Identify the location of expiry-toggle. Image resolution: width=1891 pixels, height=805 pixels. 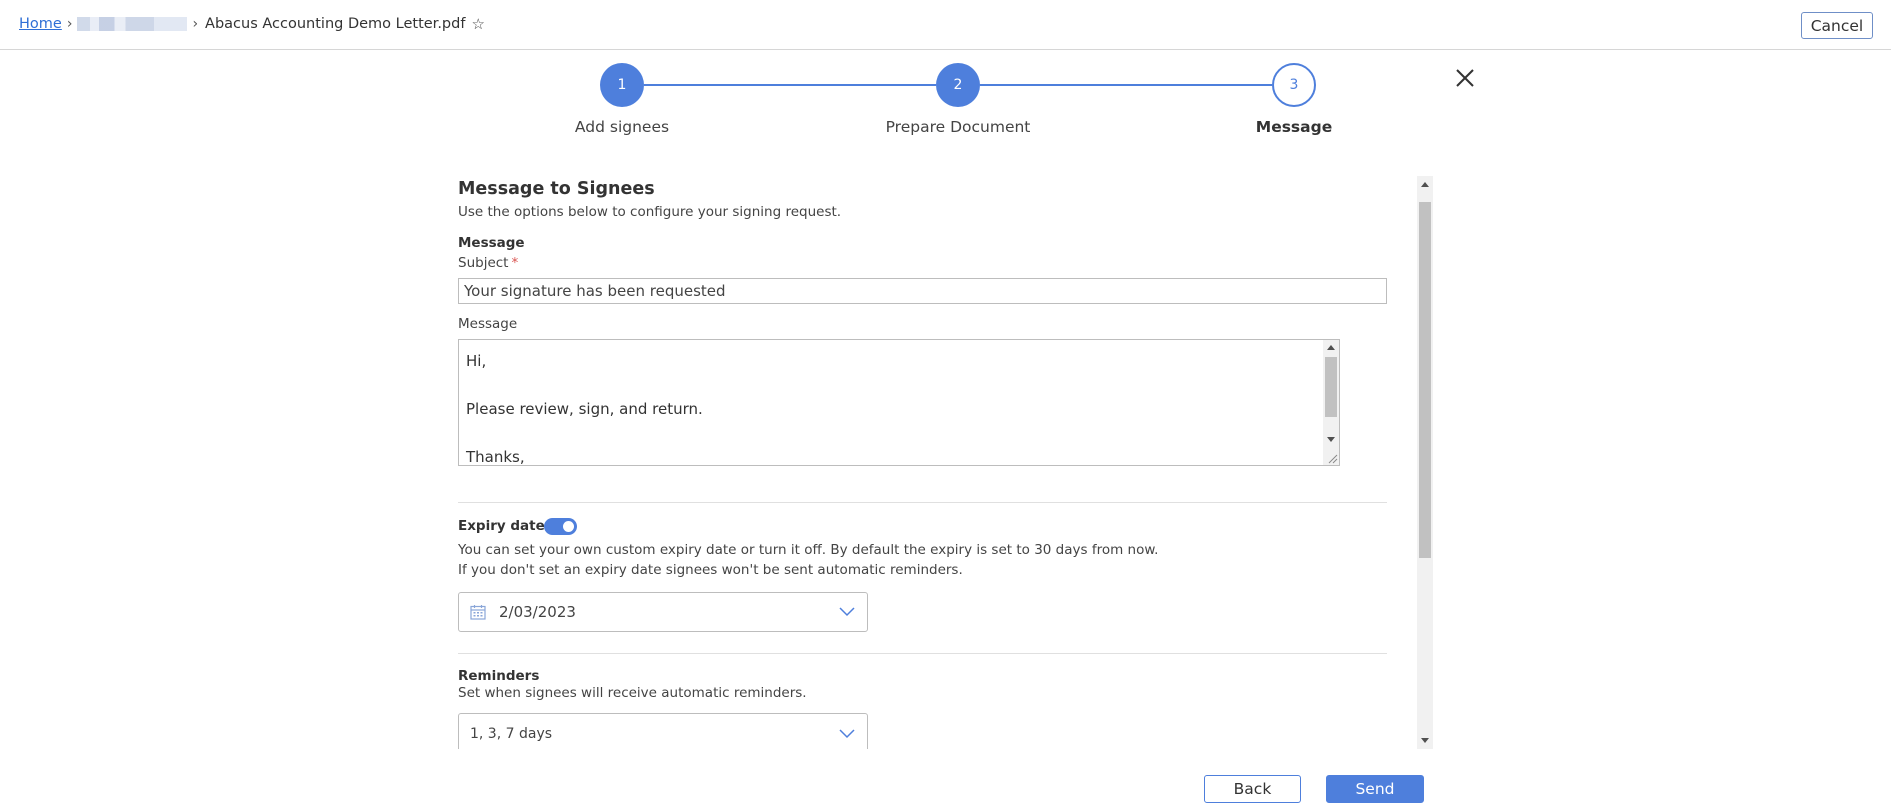
(560, 526).